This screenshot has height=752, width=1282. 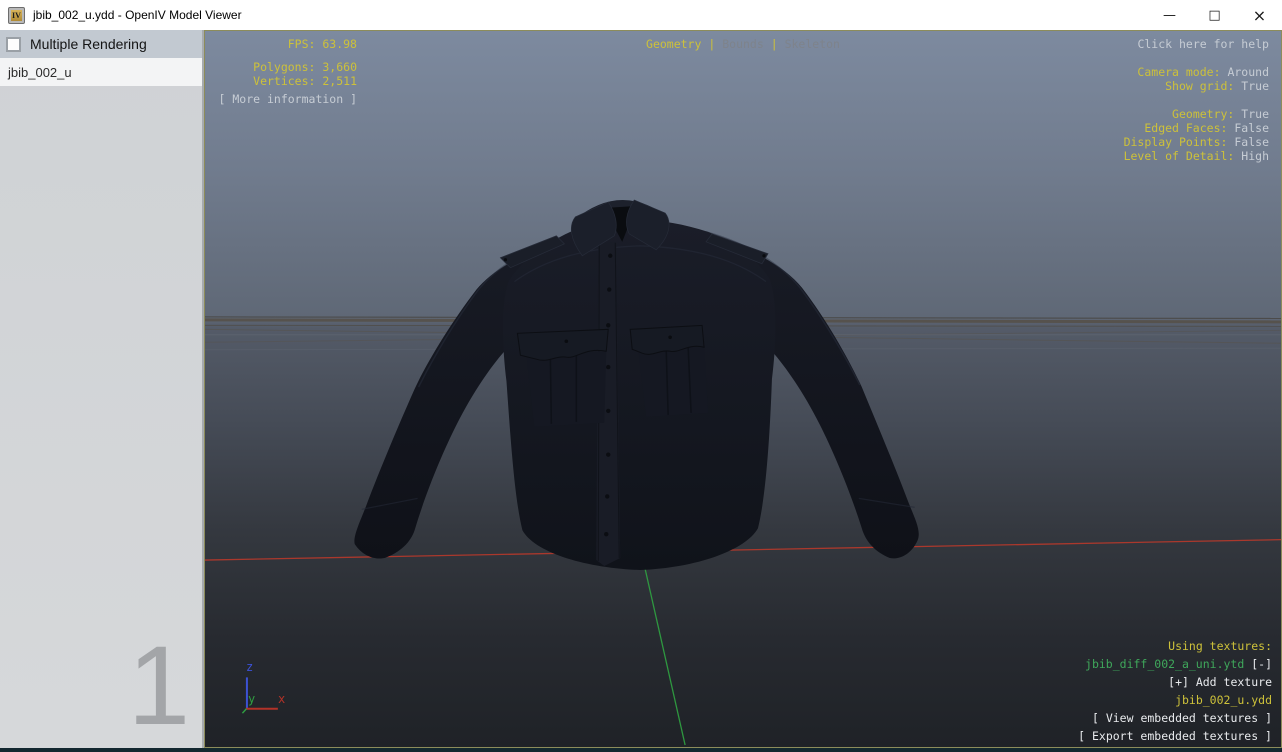 What do you see at coordinates (1203, 114) in the screenshot?
I see `geometry-label: Geometry:` at bounding box center [1203, 114].